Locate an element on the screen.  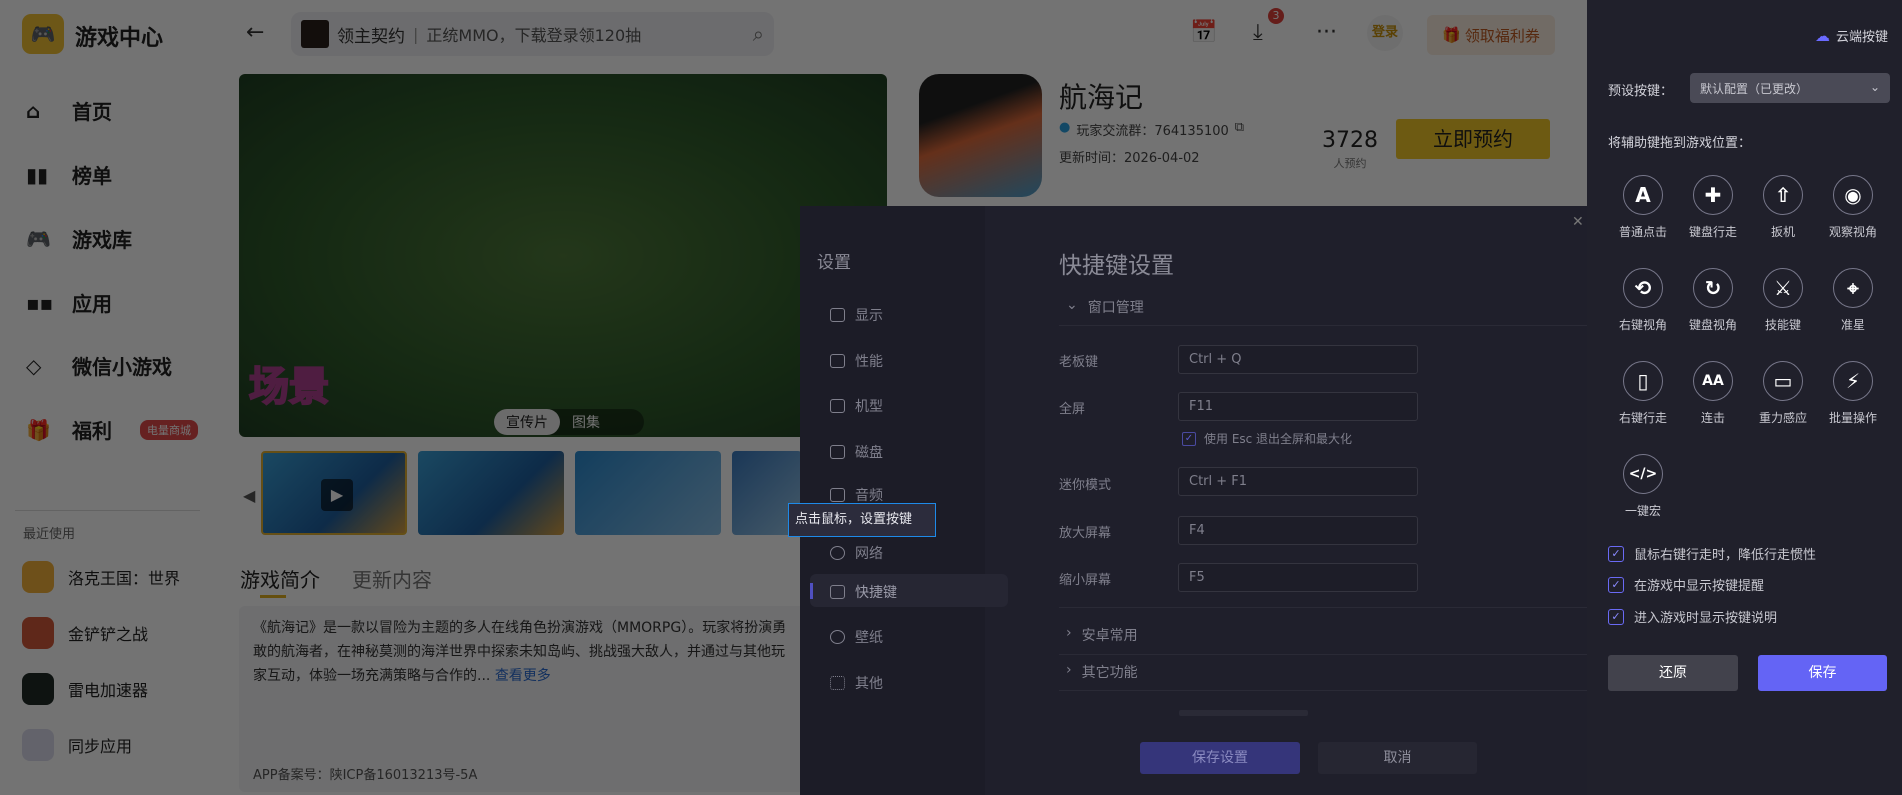
tab-video: 宣传片 is located at coordinates (527, 422).